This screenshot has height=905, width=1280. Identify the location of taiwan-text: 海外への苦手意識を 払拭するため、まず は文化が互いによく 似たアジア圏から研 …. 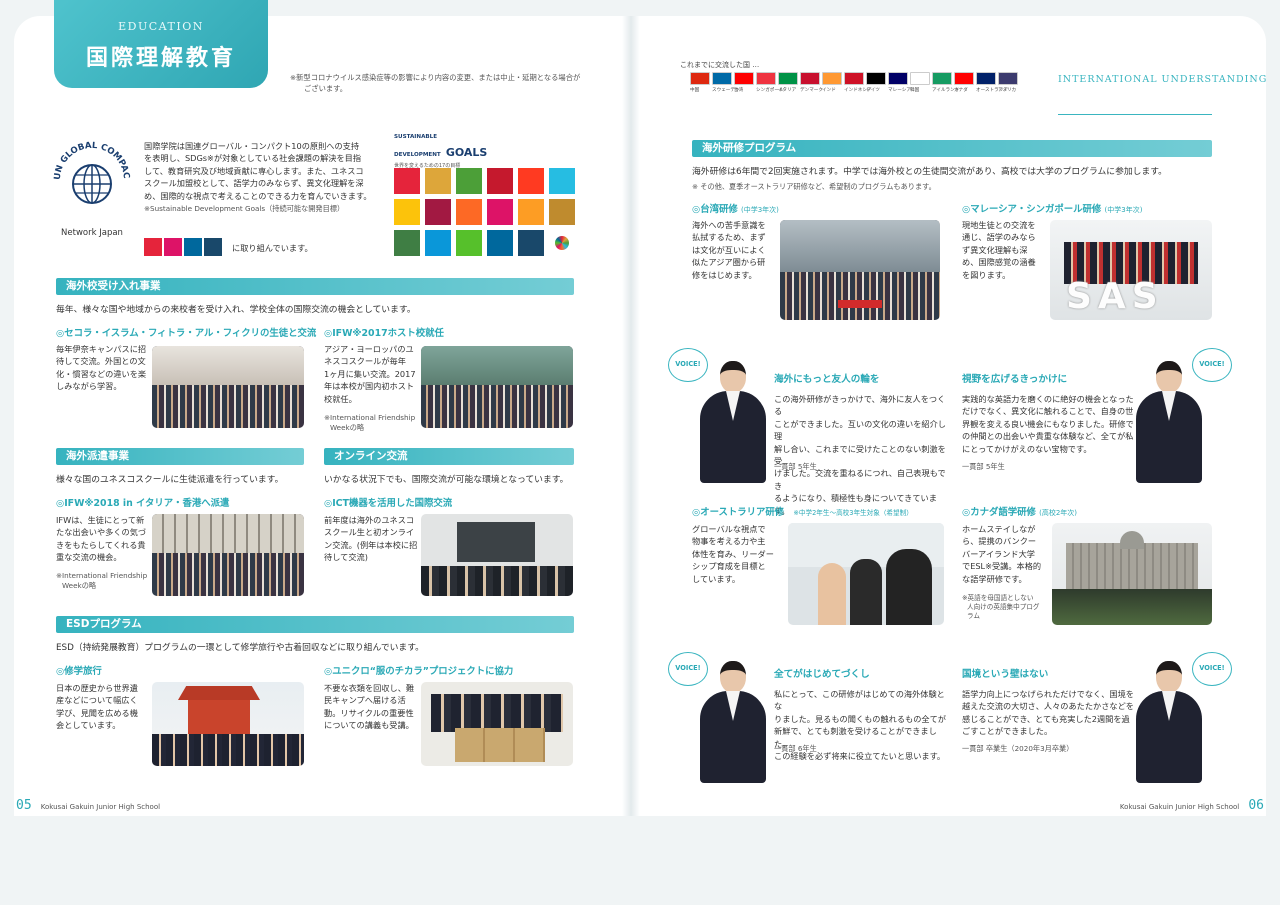
(729, 250).